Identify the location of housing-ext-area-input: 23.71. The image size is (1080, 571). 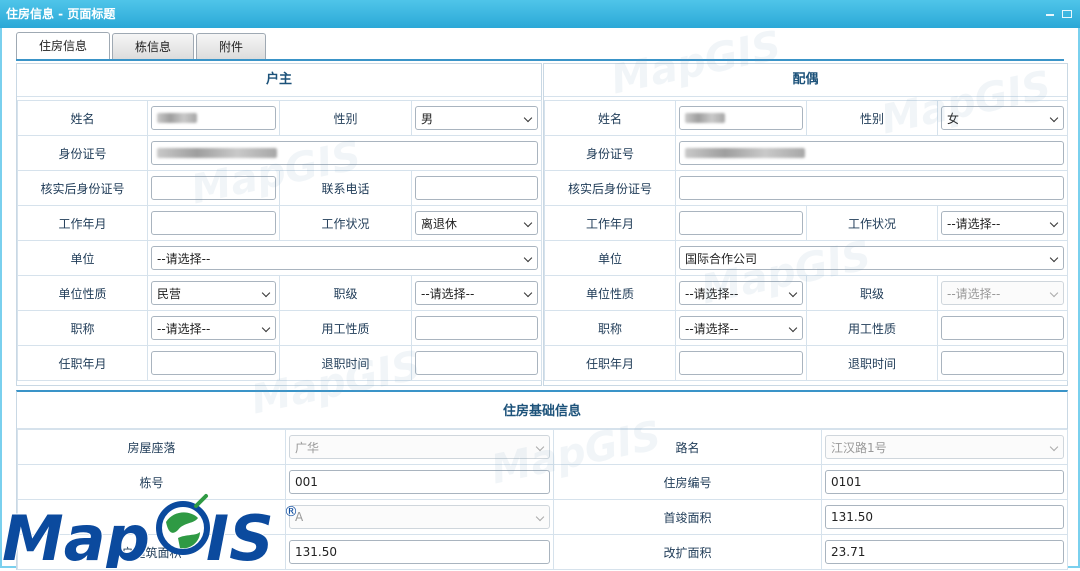
(944, 552).